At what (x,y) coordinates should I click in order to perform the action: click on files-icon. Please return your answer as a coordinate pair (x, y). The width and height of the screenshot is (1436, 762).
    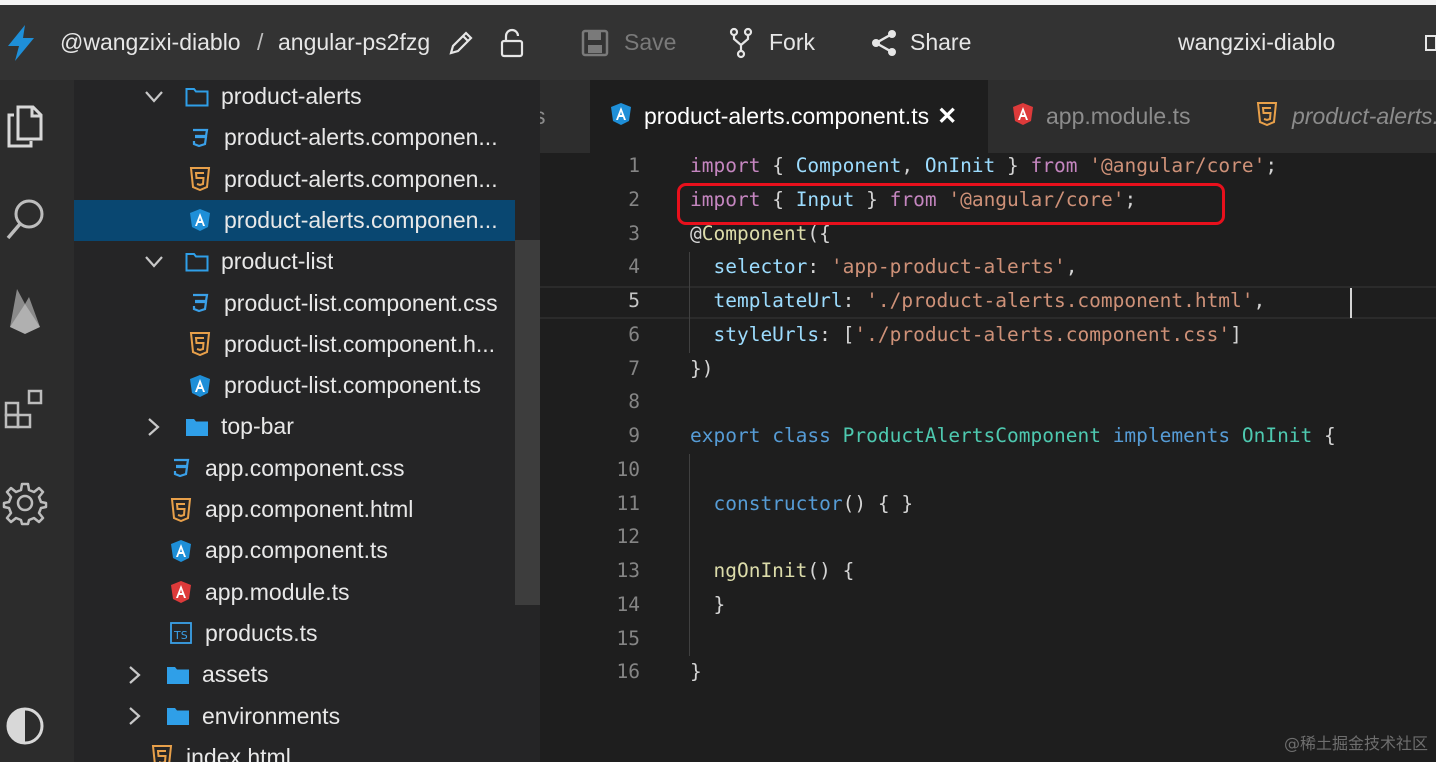
    Looking at the image, I should click on (25, 126).